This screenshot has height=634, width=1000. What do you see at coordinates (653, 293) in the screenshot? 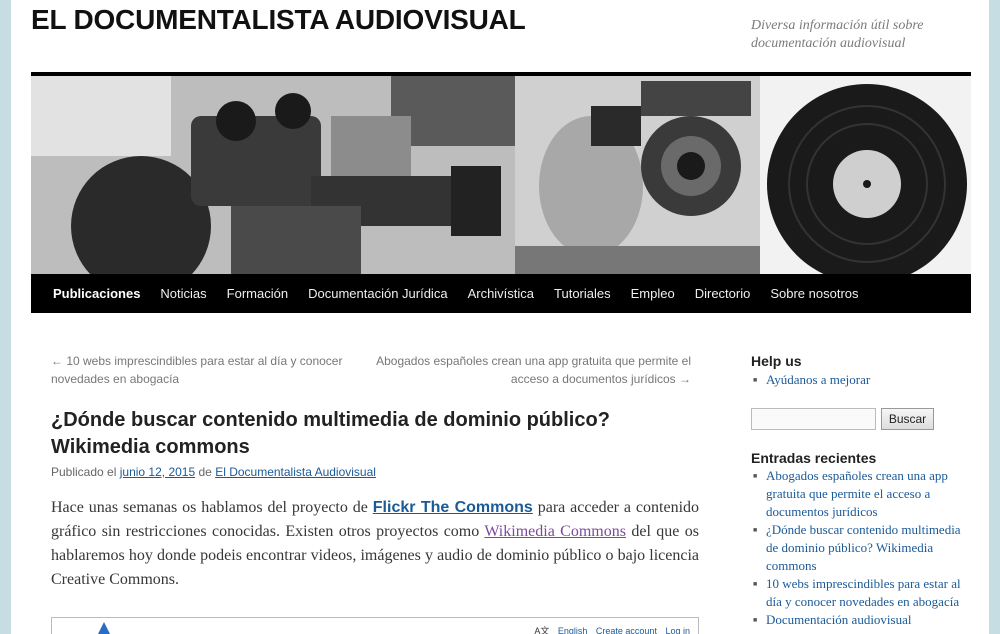
I see `nav-empleo: Empleo` at bounding box center [653, 293].